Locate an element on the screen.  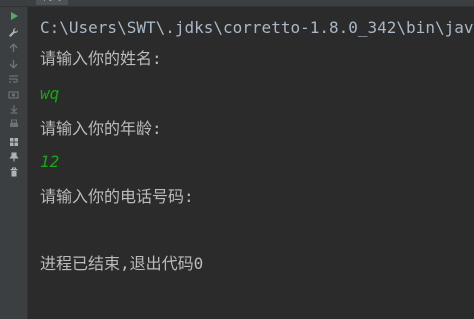
wrench-icon is located at coordinates (13, 32).